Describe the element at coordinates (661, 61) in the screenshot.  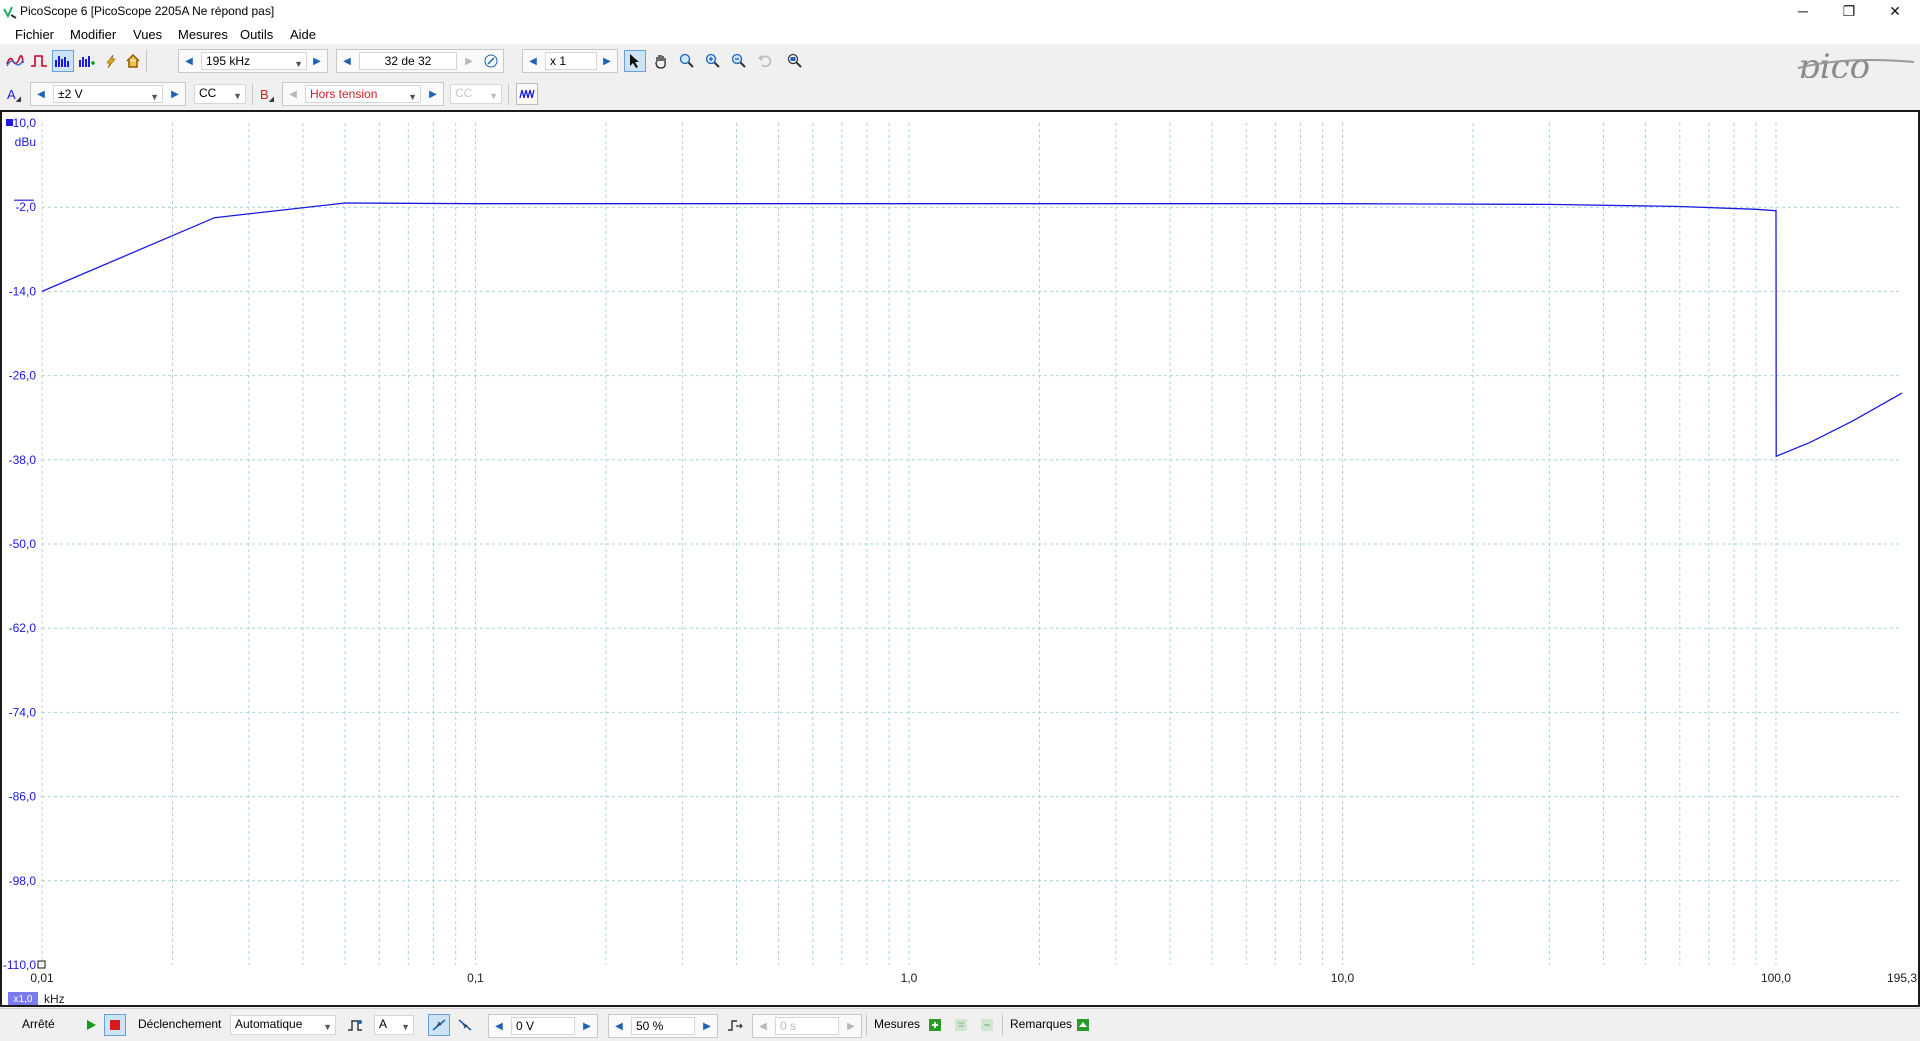
I see `hand-pan-icon` at that location.